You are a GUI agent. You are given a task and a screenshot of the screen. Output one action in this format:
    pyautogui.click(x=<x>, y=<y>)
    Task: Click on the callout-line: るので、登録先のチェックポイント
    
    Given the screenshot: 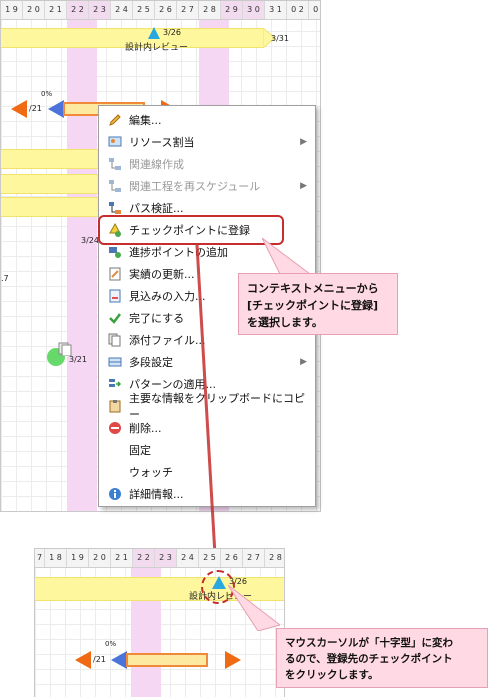 What is the action you would take?
    pyautogui.click(x=369, y=659)
    